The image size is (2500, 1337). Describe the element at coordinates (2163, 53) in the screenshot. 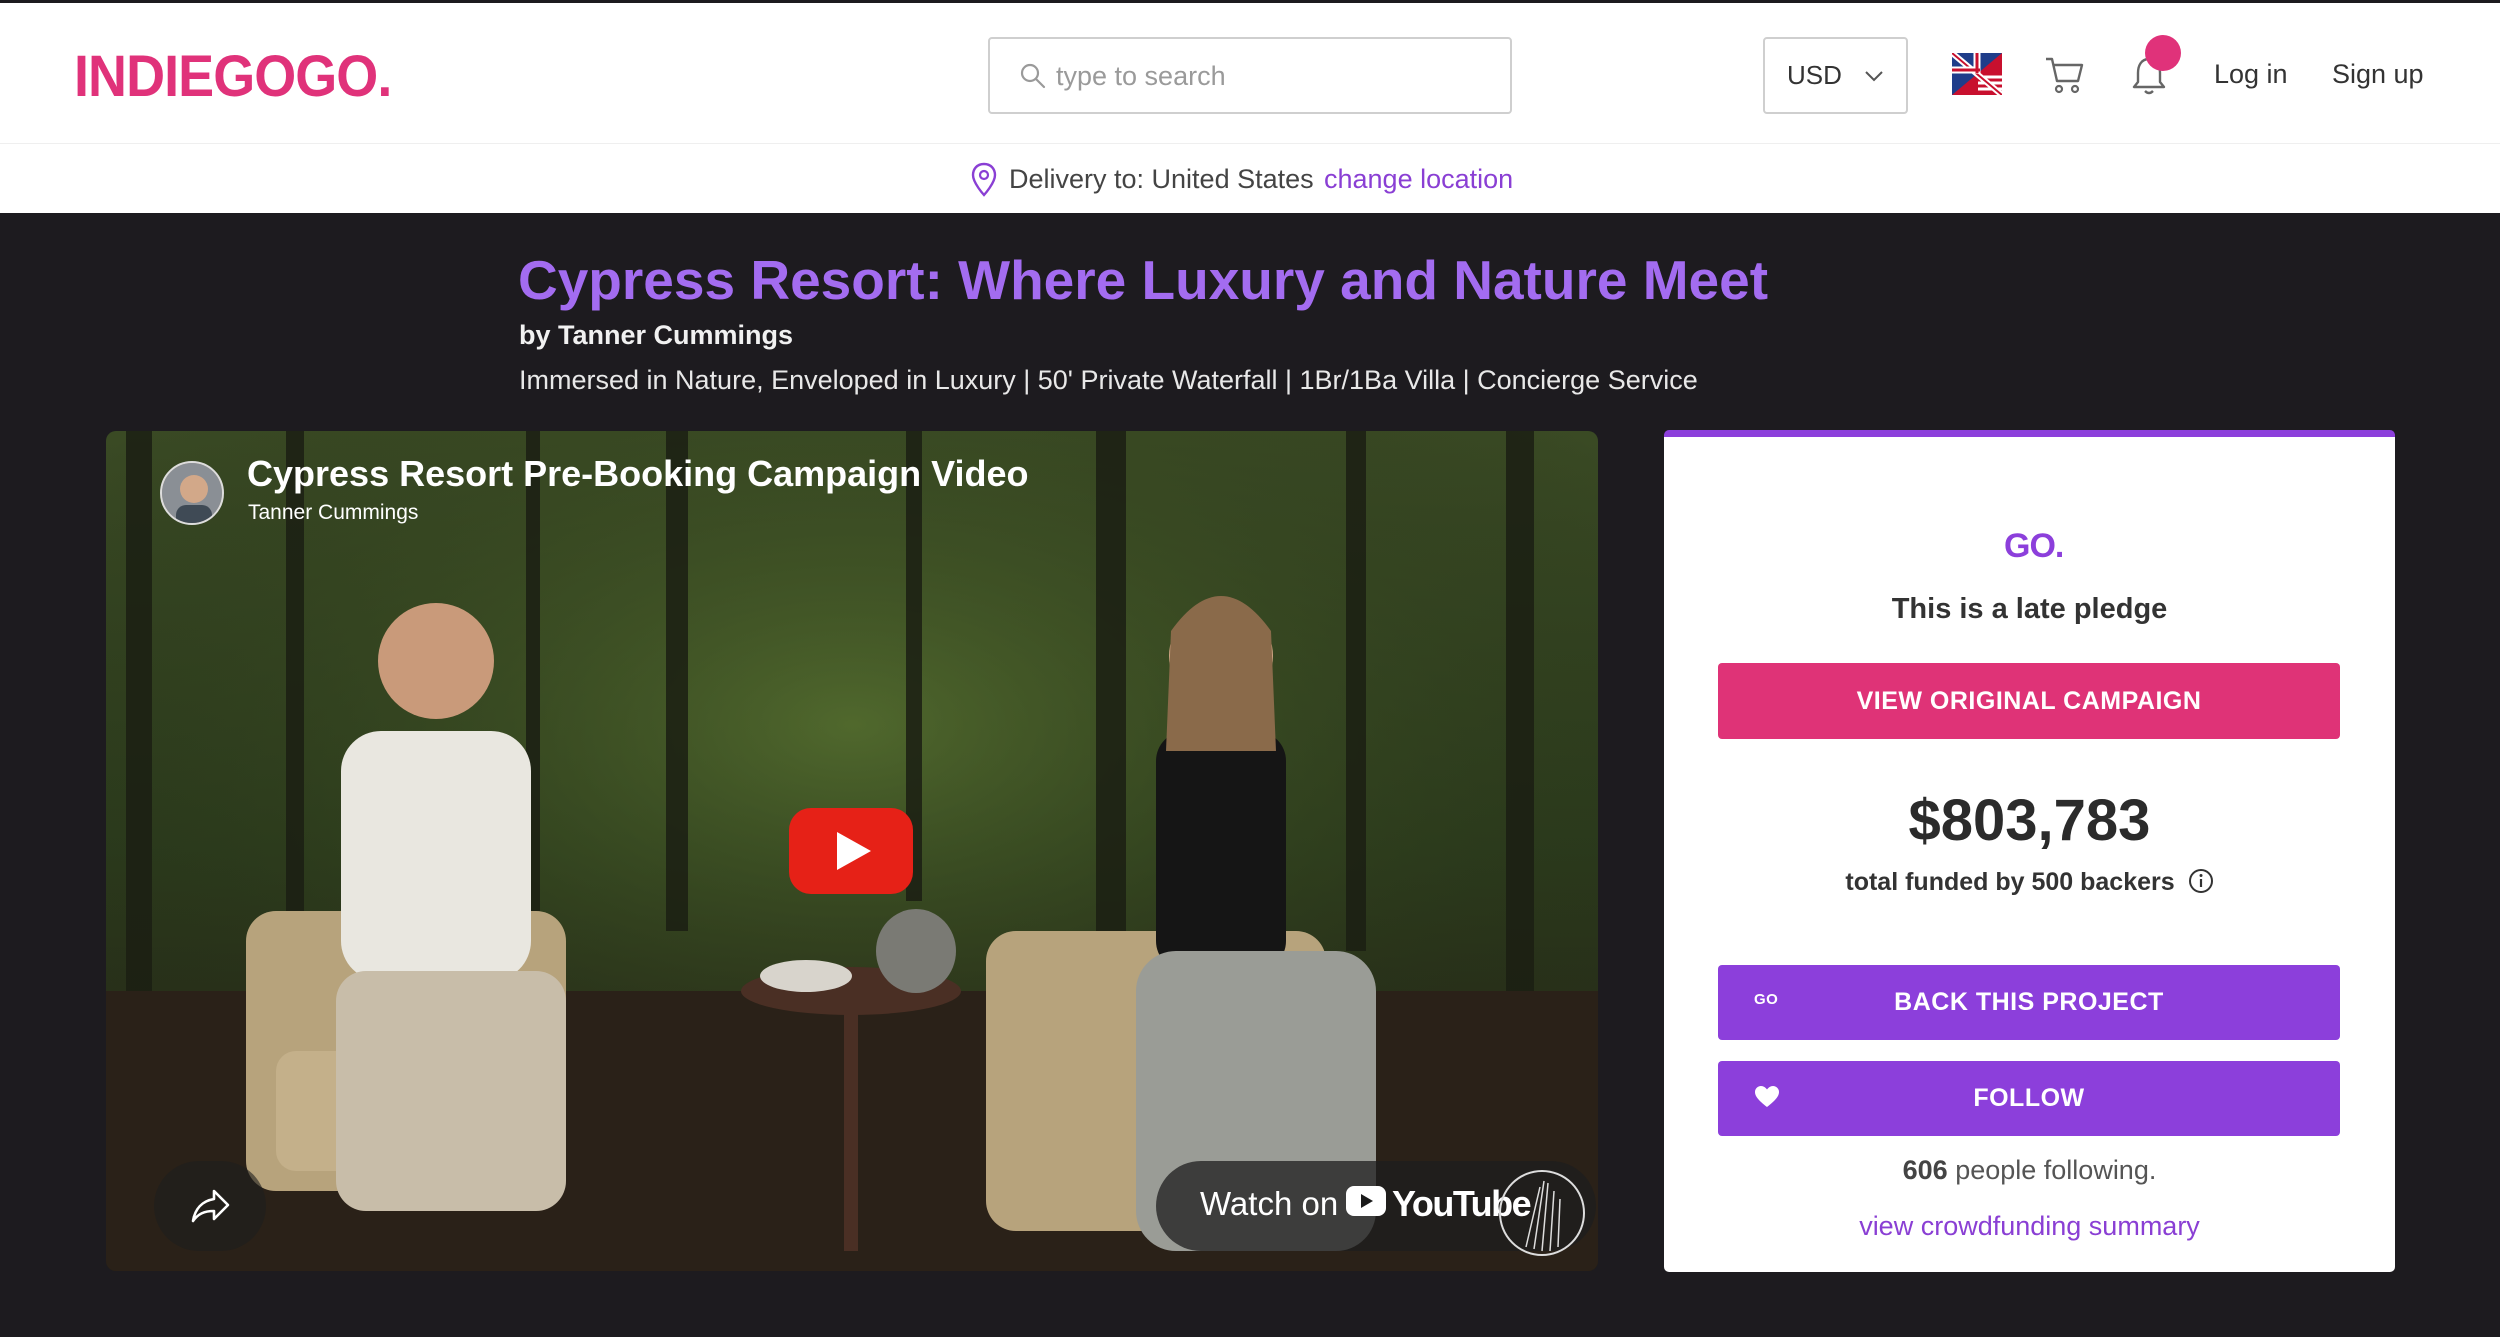

I see `notification-badge` at that location.